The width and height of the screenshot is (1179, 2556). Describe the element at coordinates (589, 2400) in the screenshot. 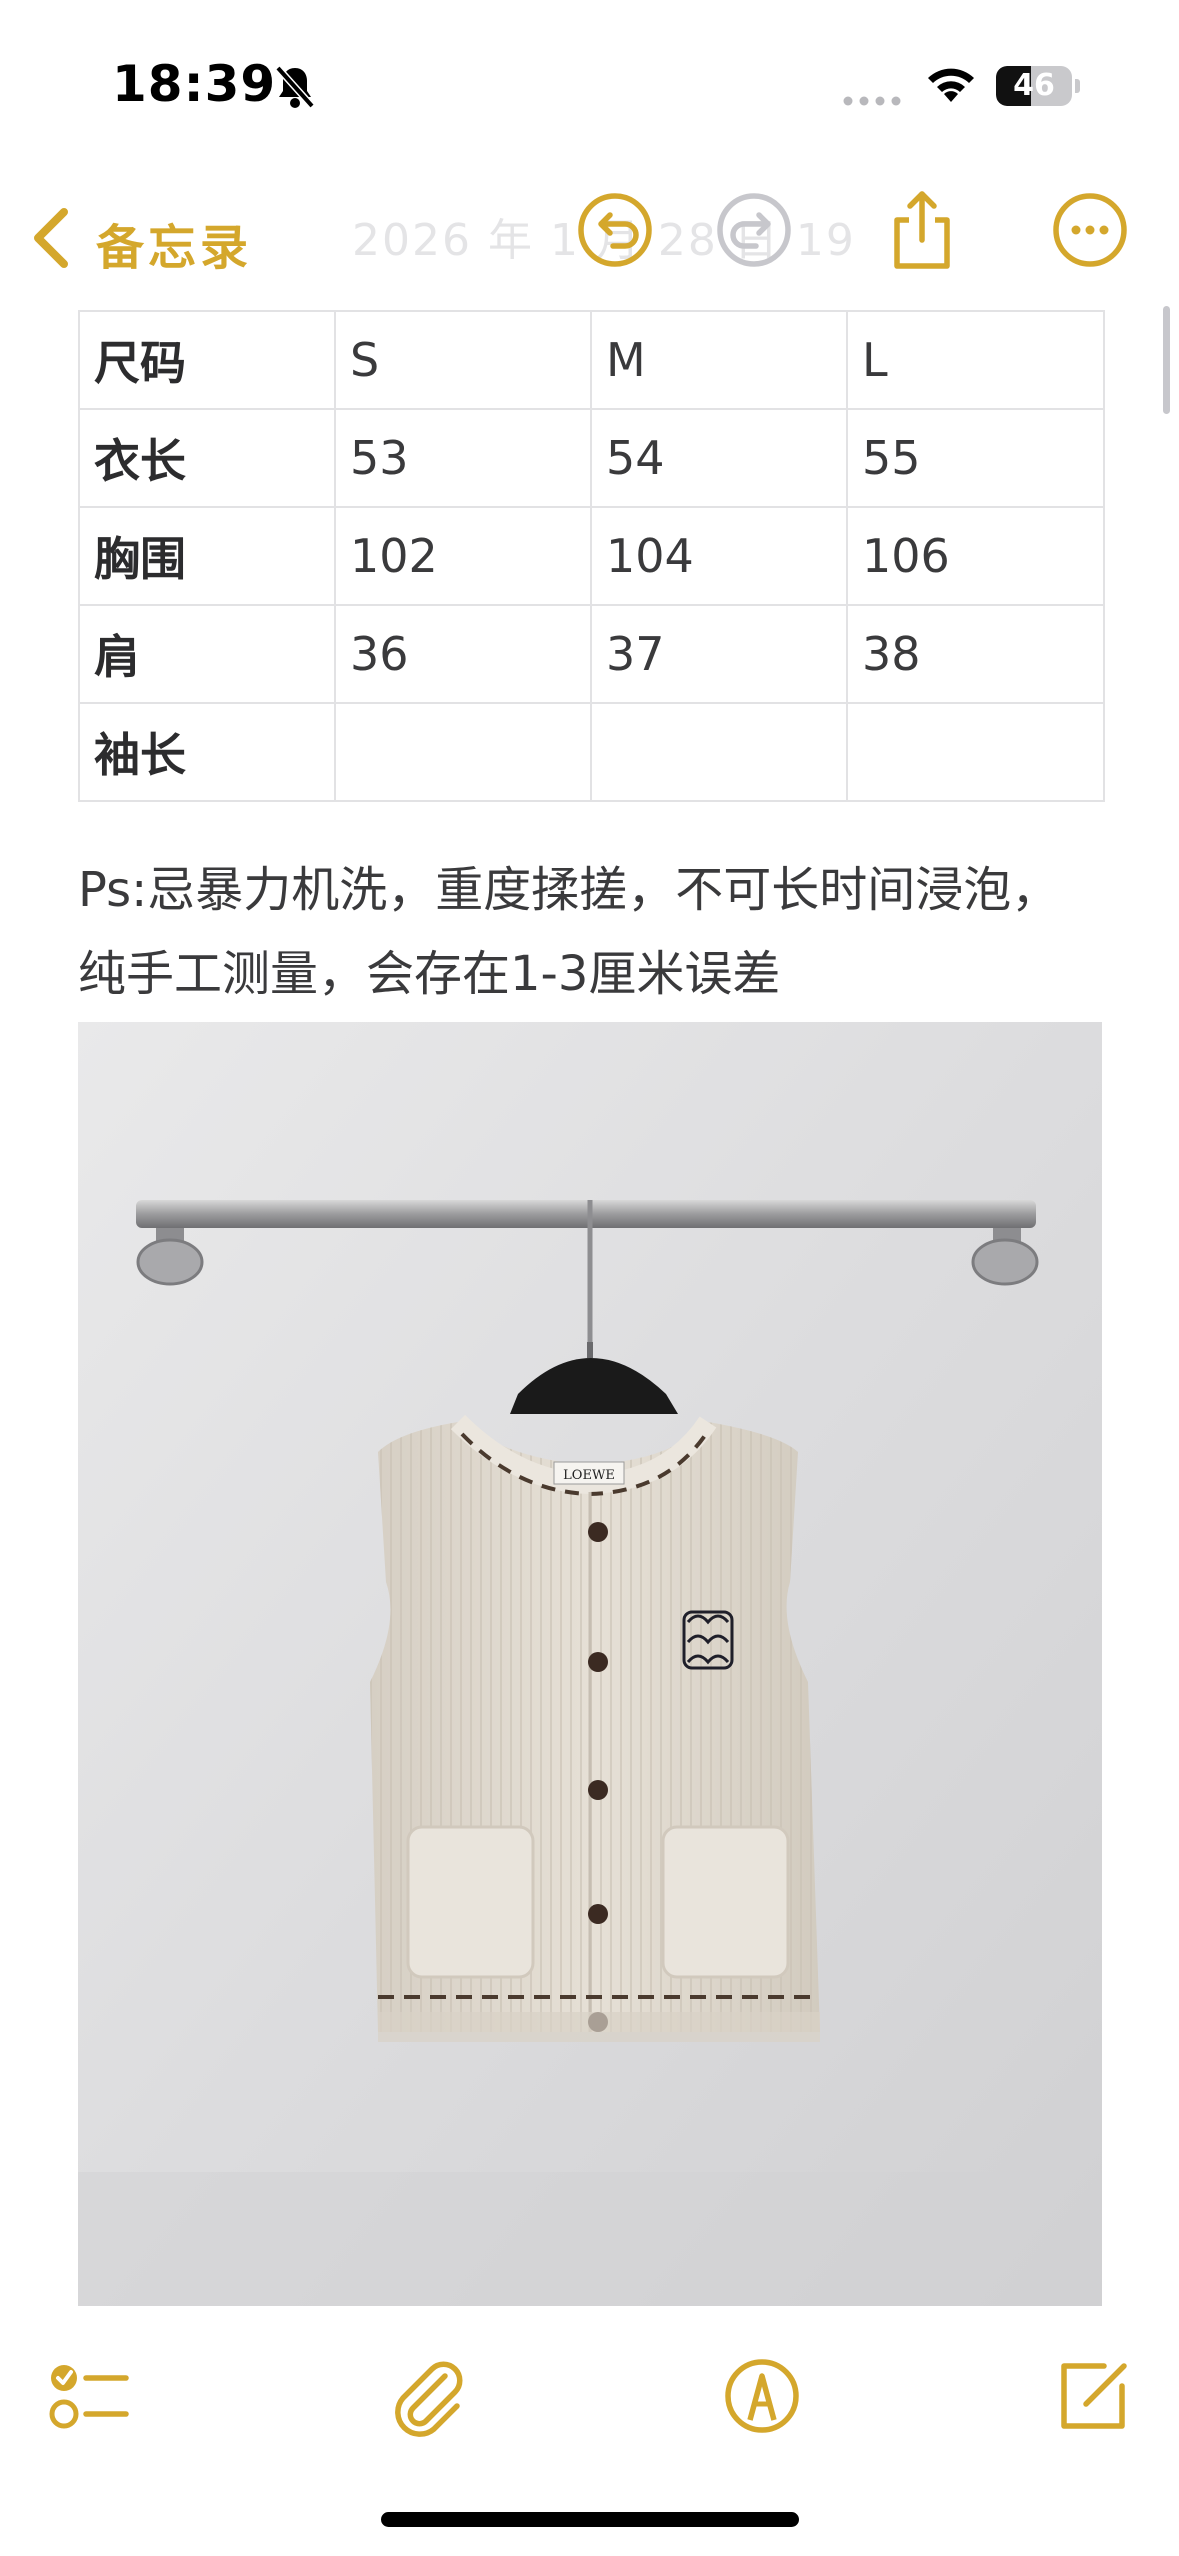

I see `bottom-toolbar` at that location.